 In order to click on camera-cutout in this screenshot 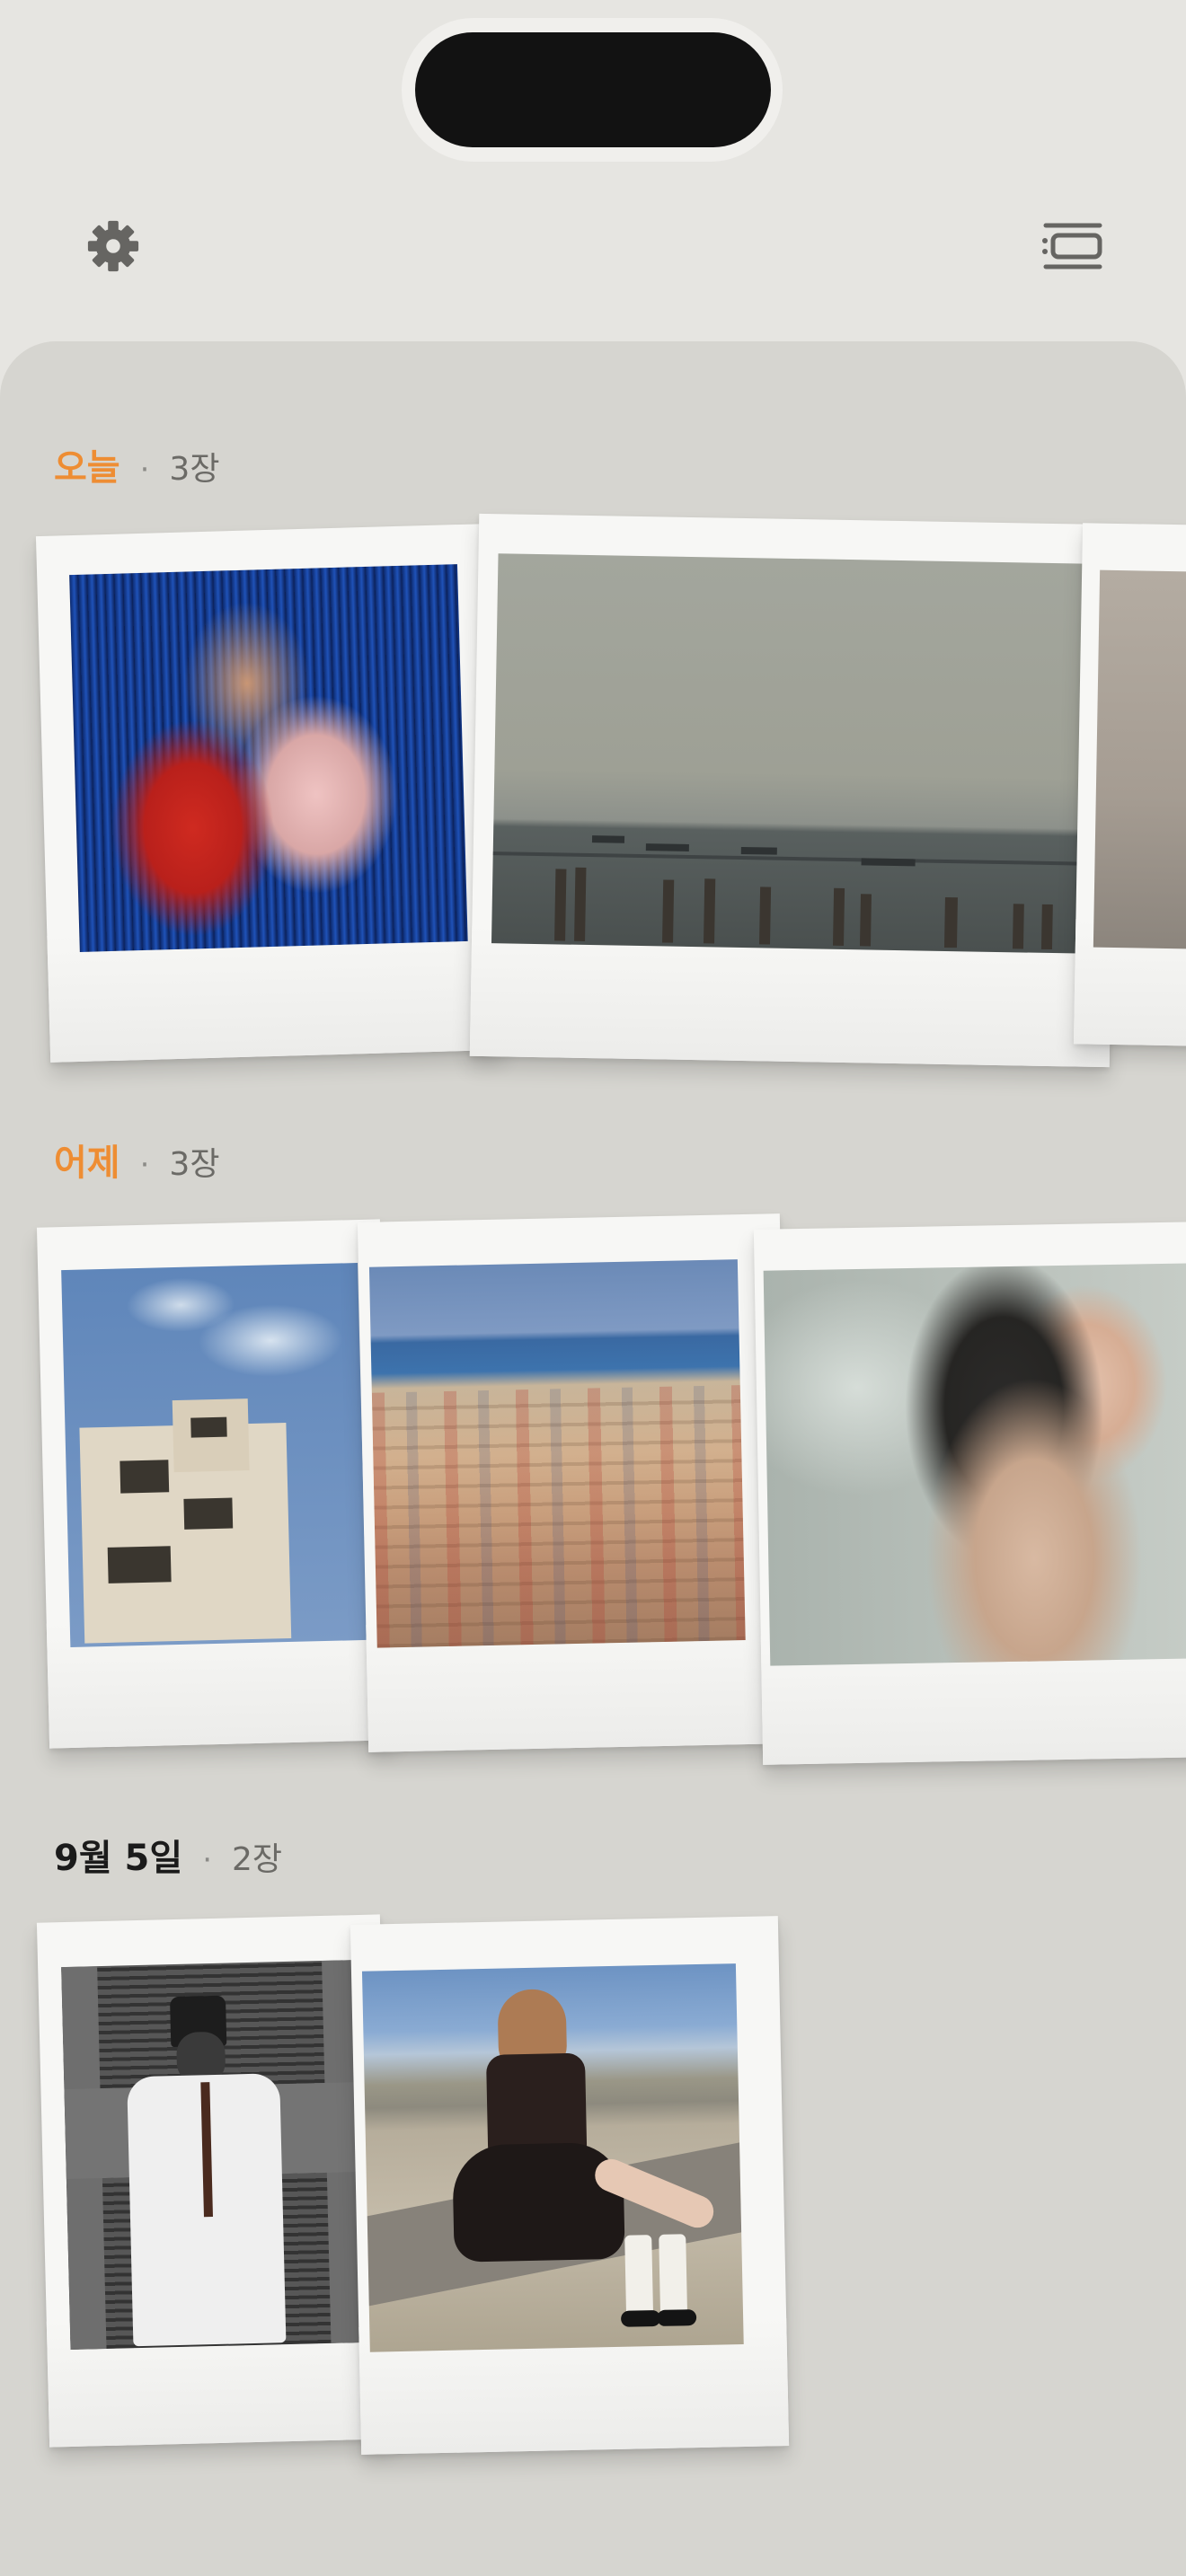, I will do `click(593, 89)`.